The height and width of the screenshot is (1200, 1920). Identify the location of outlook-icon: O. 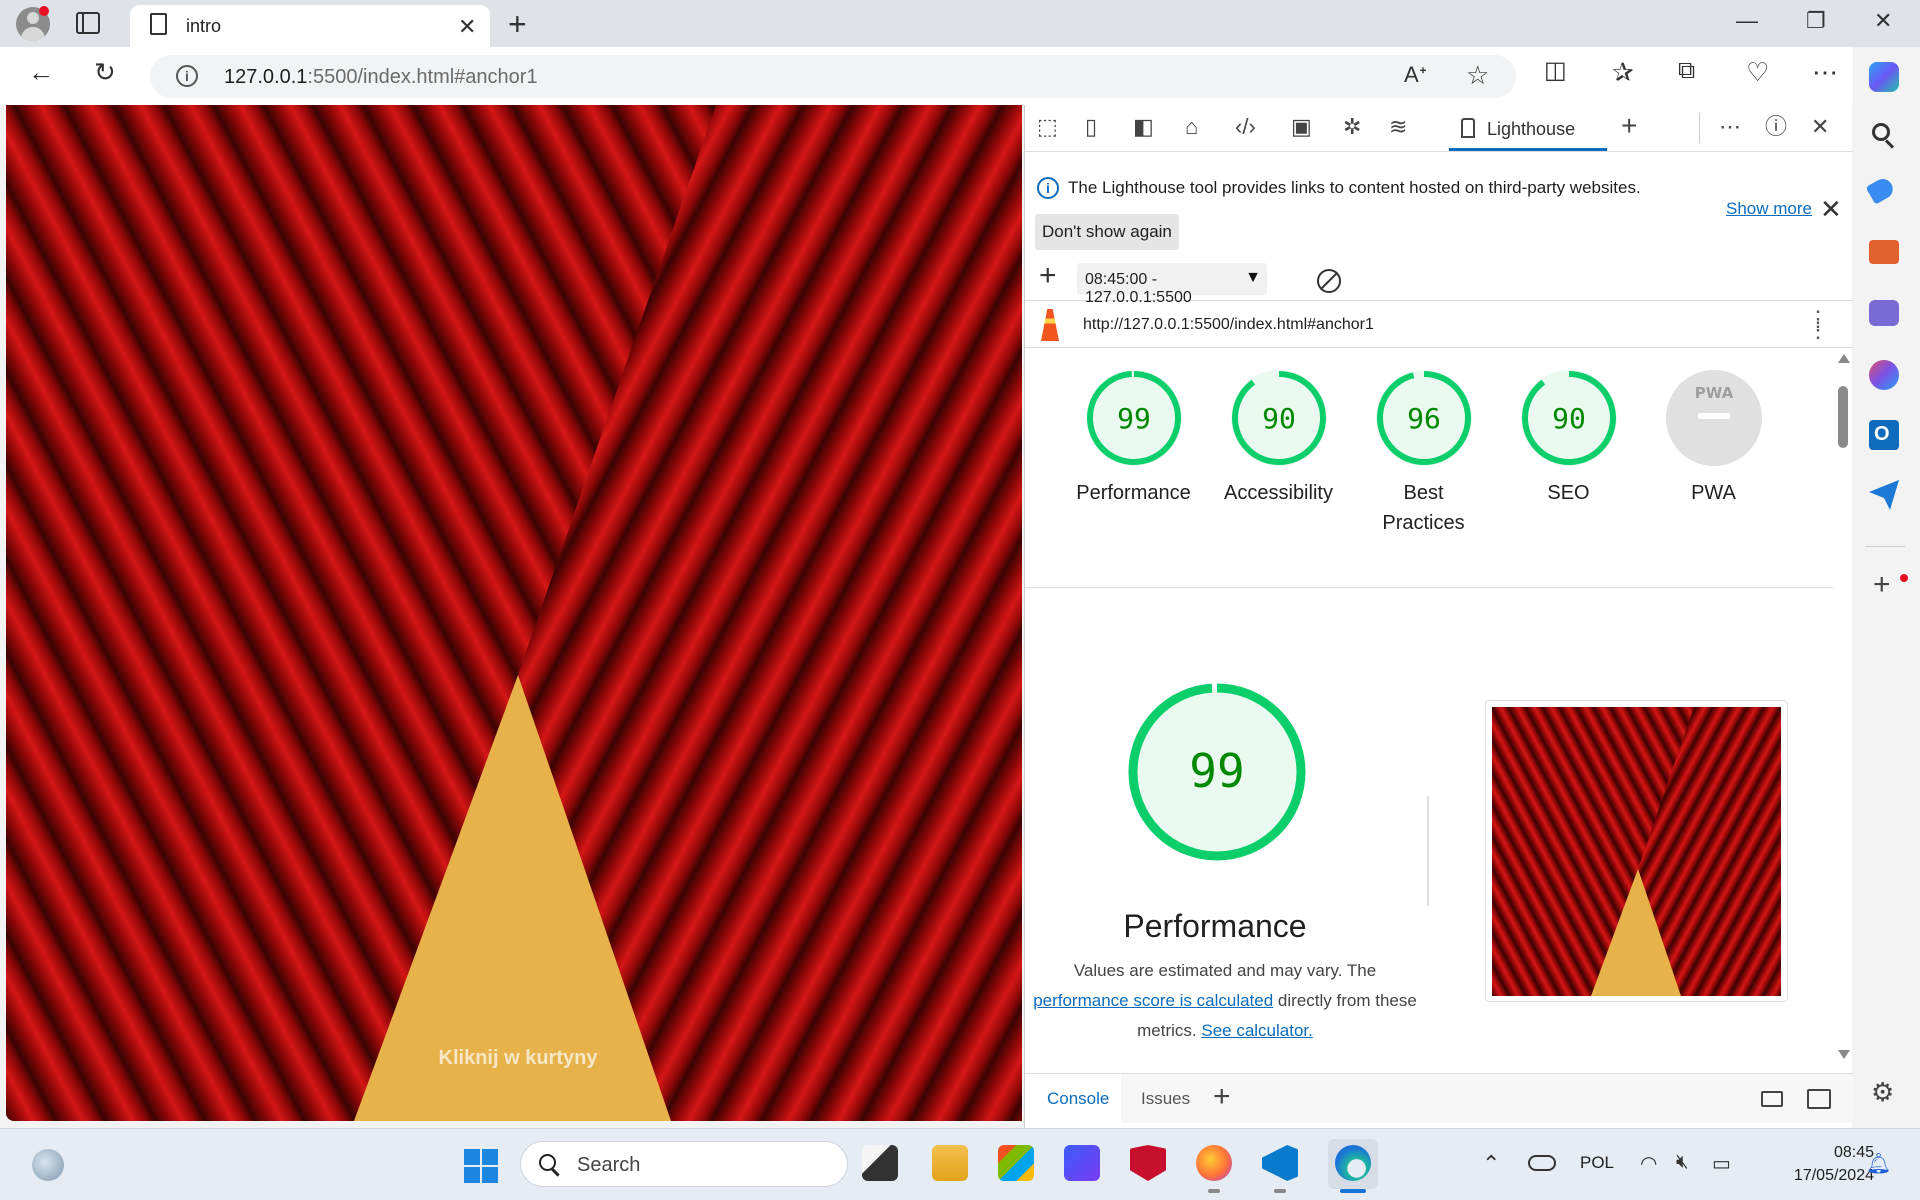
(1884, 435).